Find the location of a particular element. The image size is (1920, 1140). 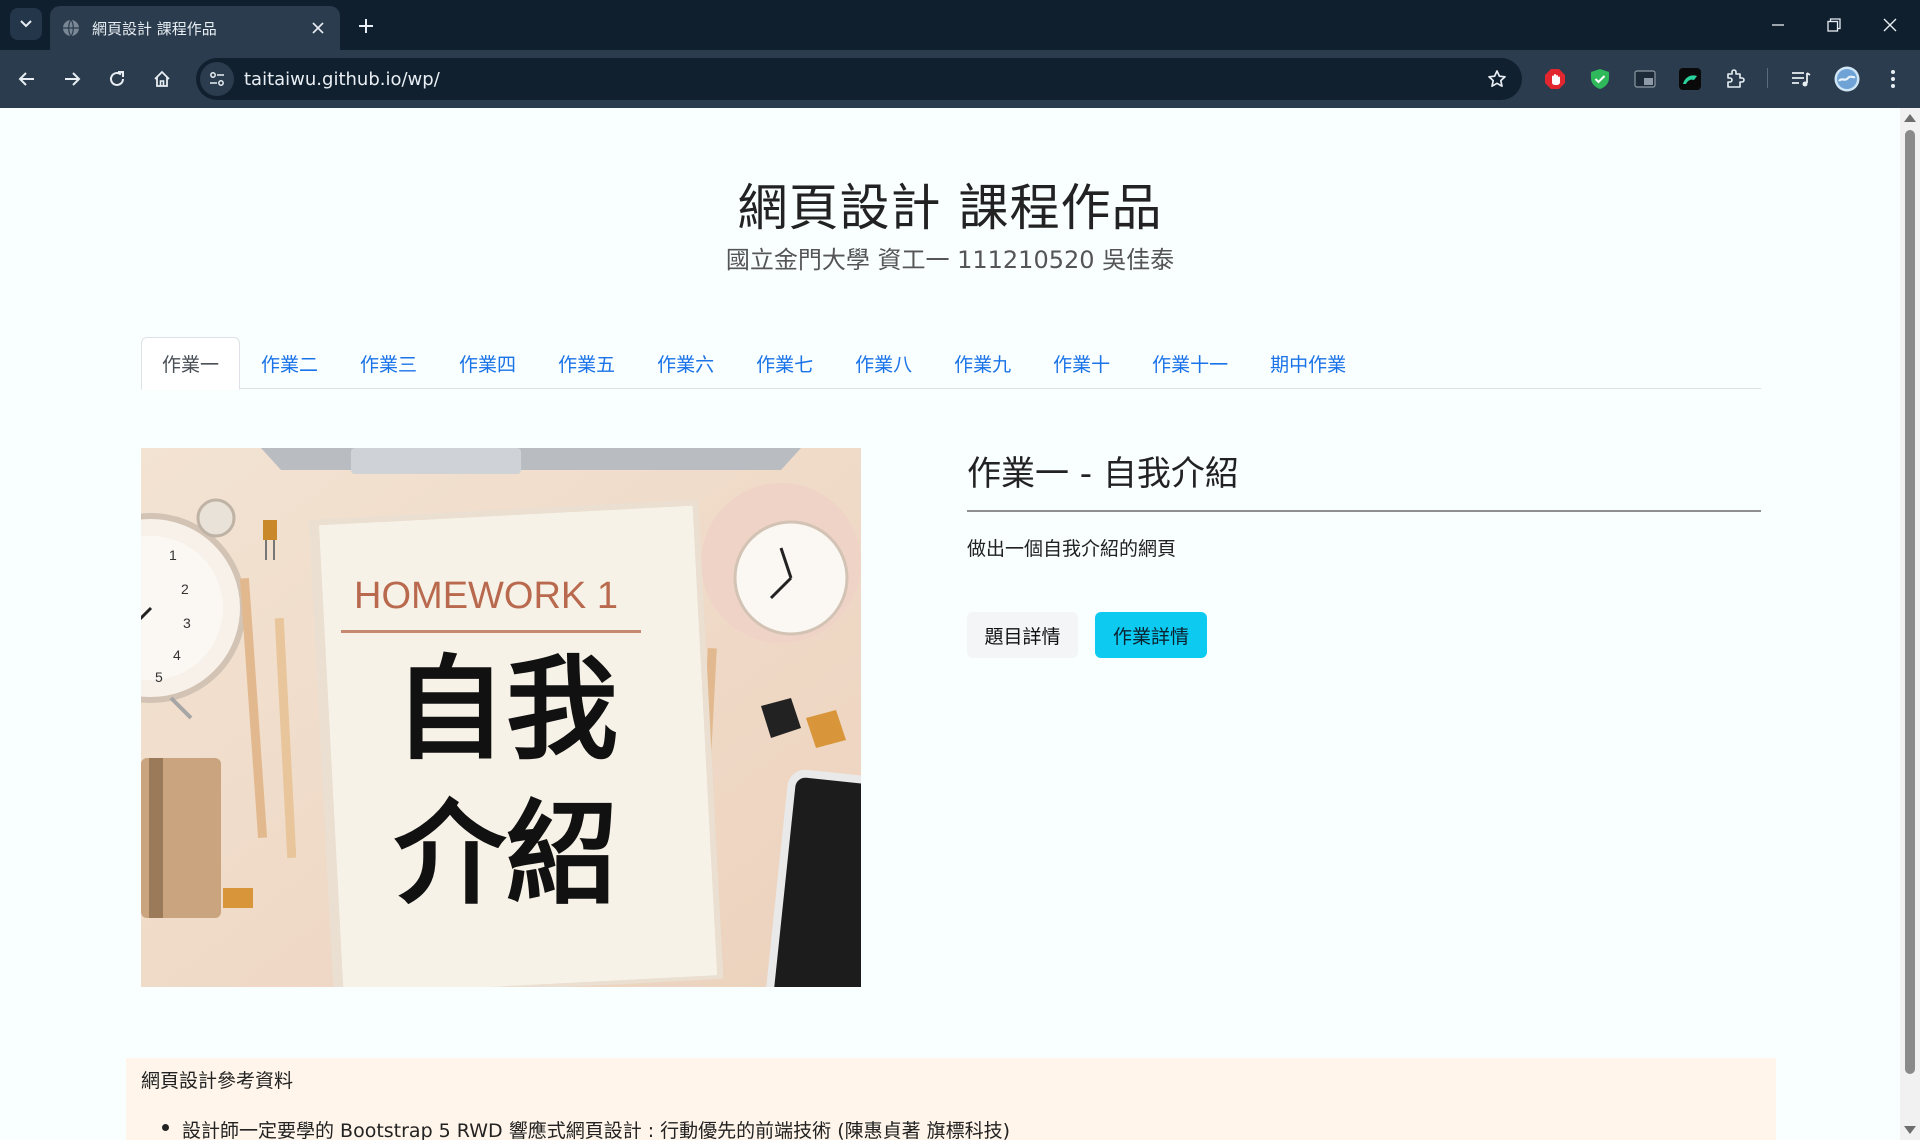

cover-heading: HOMEWORK 1 is located at coordinates (486, 596).